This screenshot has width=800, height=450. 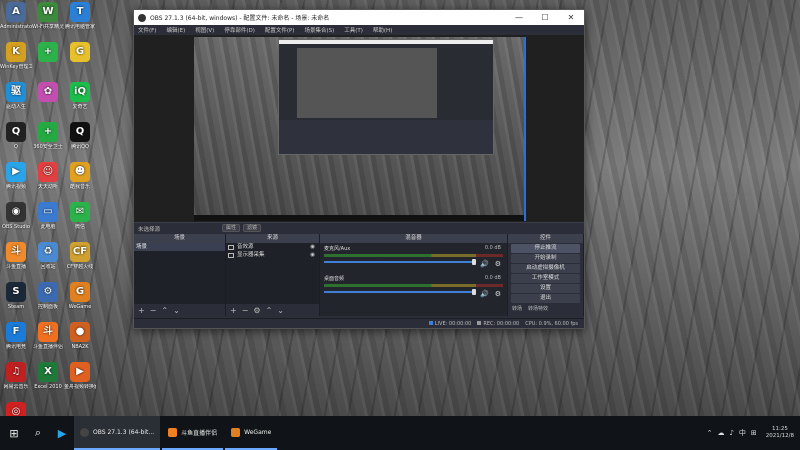 I want to click on properties-button: 属性, so click(x=231, y=228).